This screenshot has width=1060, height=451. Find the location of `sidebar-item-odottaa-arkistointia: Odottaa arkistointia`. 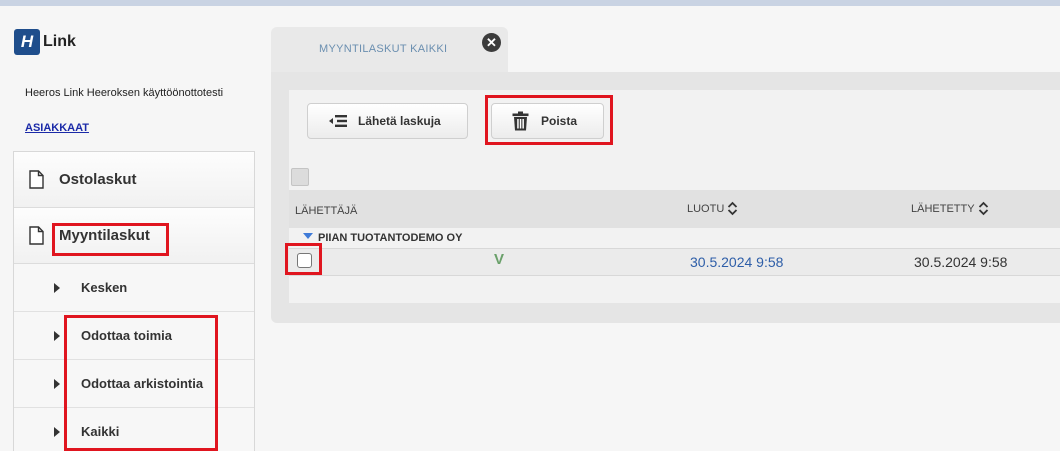

sidebar-item-odottaa-arkistointia: Odottaa arkistointia is located at coordinates (134, 384).